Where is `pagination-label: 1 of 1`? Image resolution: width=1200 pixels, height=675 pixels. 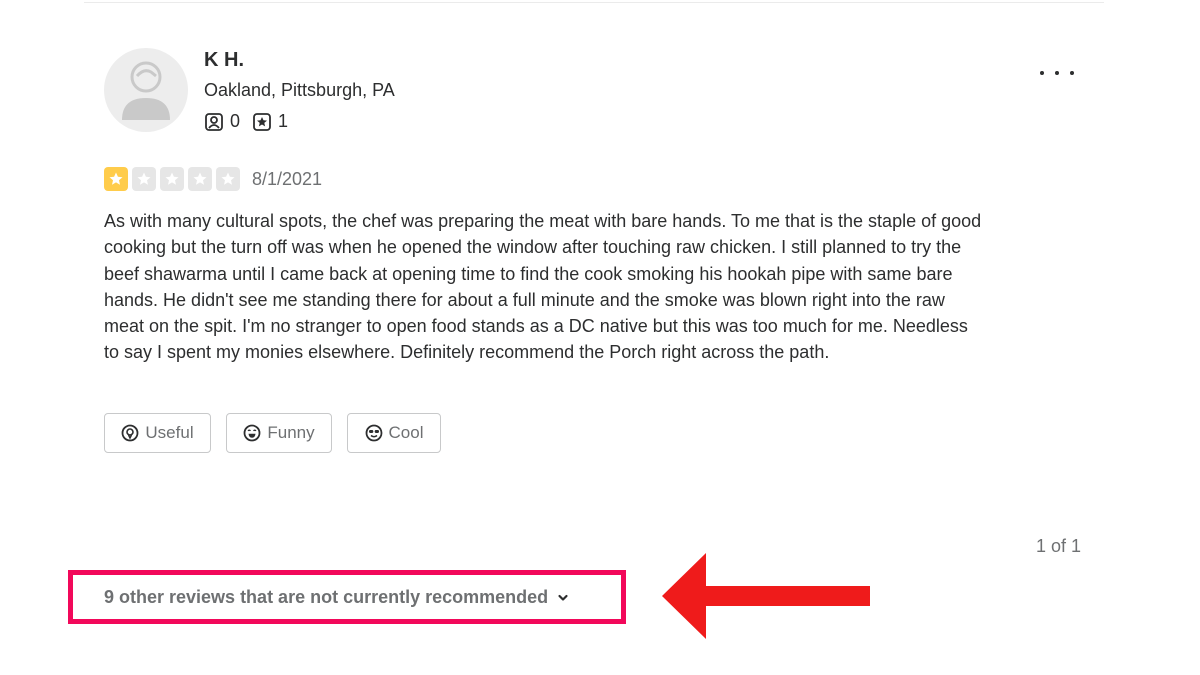 pagination-label: 1 of 1 is located at coordinates (1059, 546).